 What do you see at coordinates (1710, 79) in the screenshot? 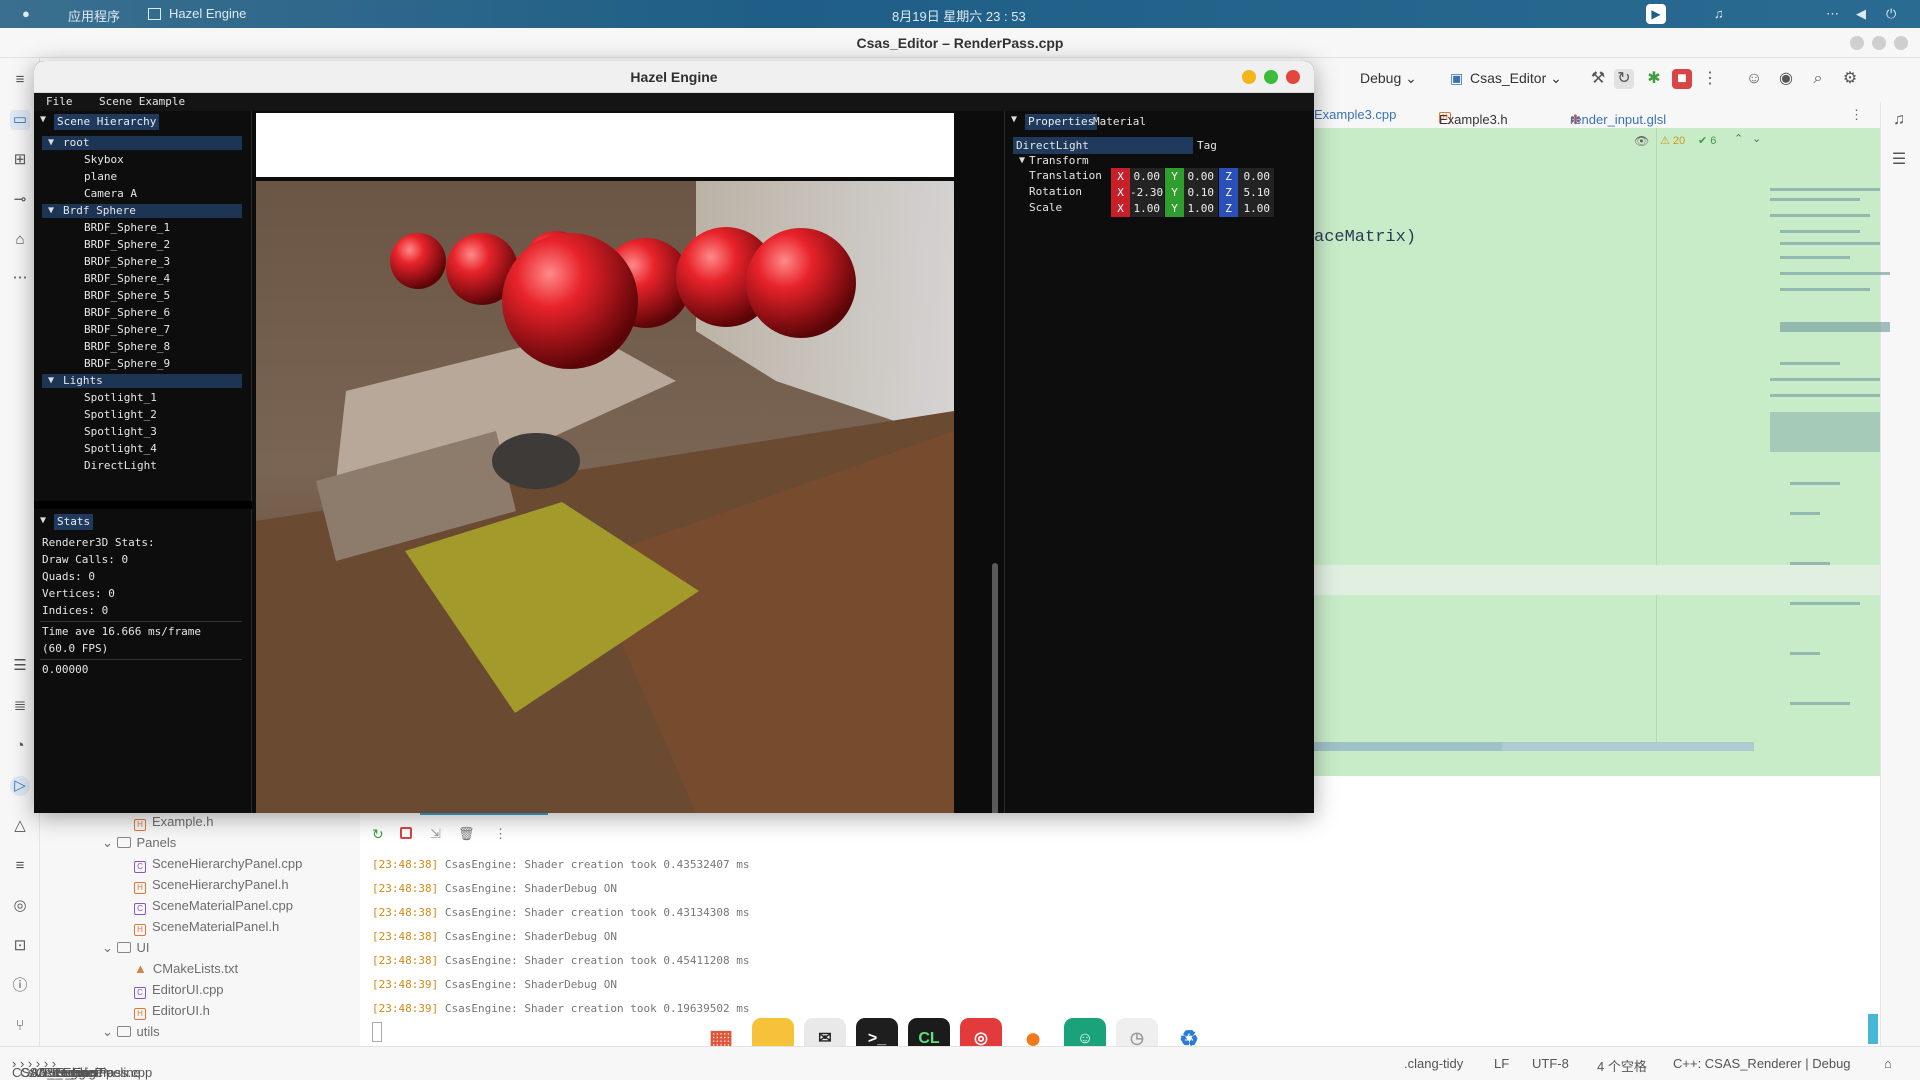
I see `more-actions-icon: ⋮` at bounding box center [1710, 79].